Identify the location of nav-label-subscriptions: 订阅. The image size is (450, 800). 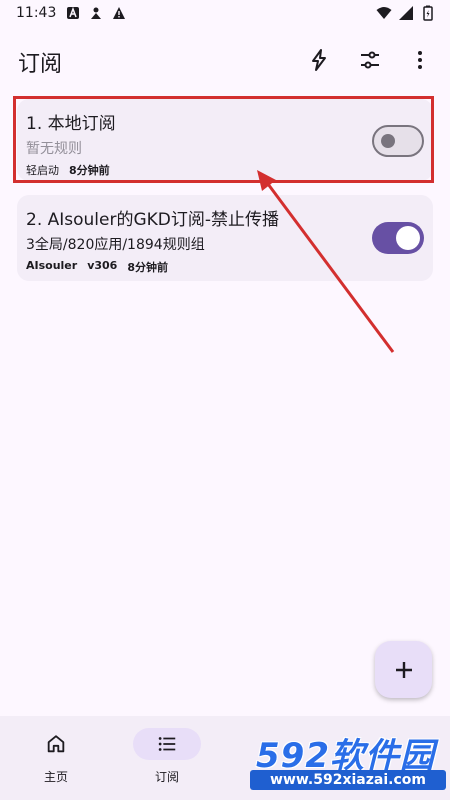
(166, 777).